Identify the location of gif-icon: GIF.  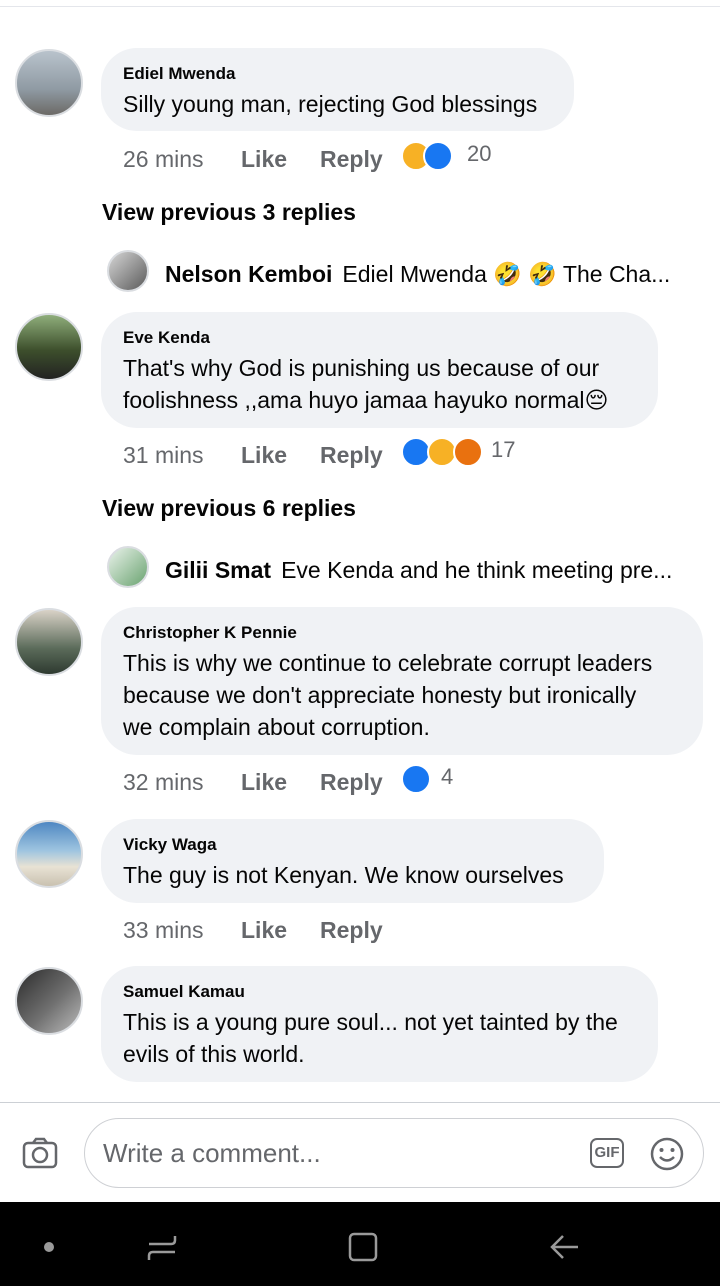
(607, 1153).